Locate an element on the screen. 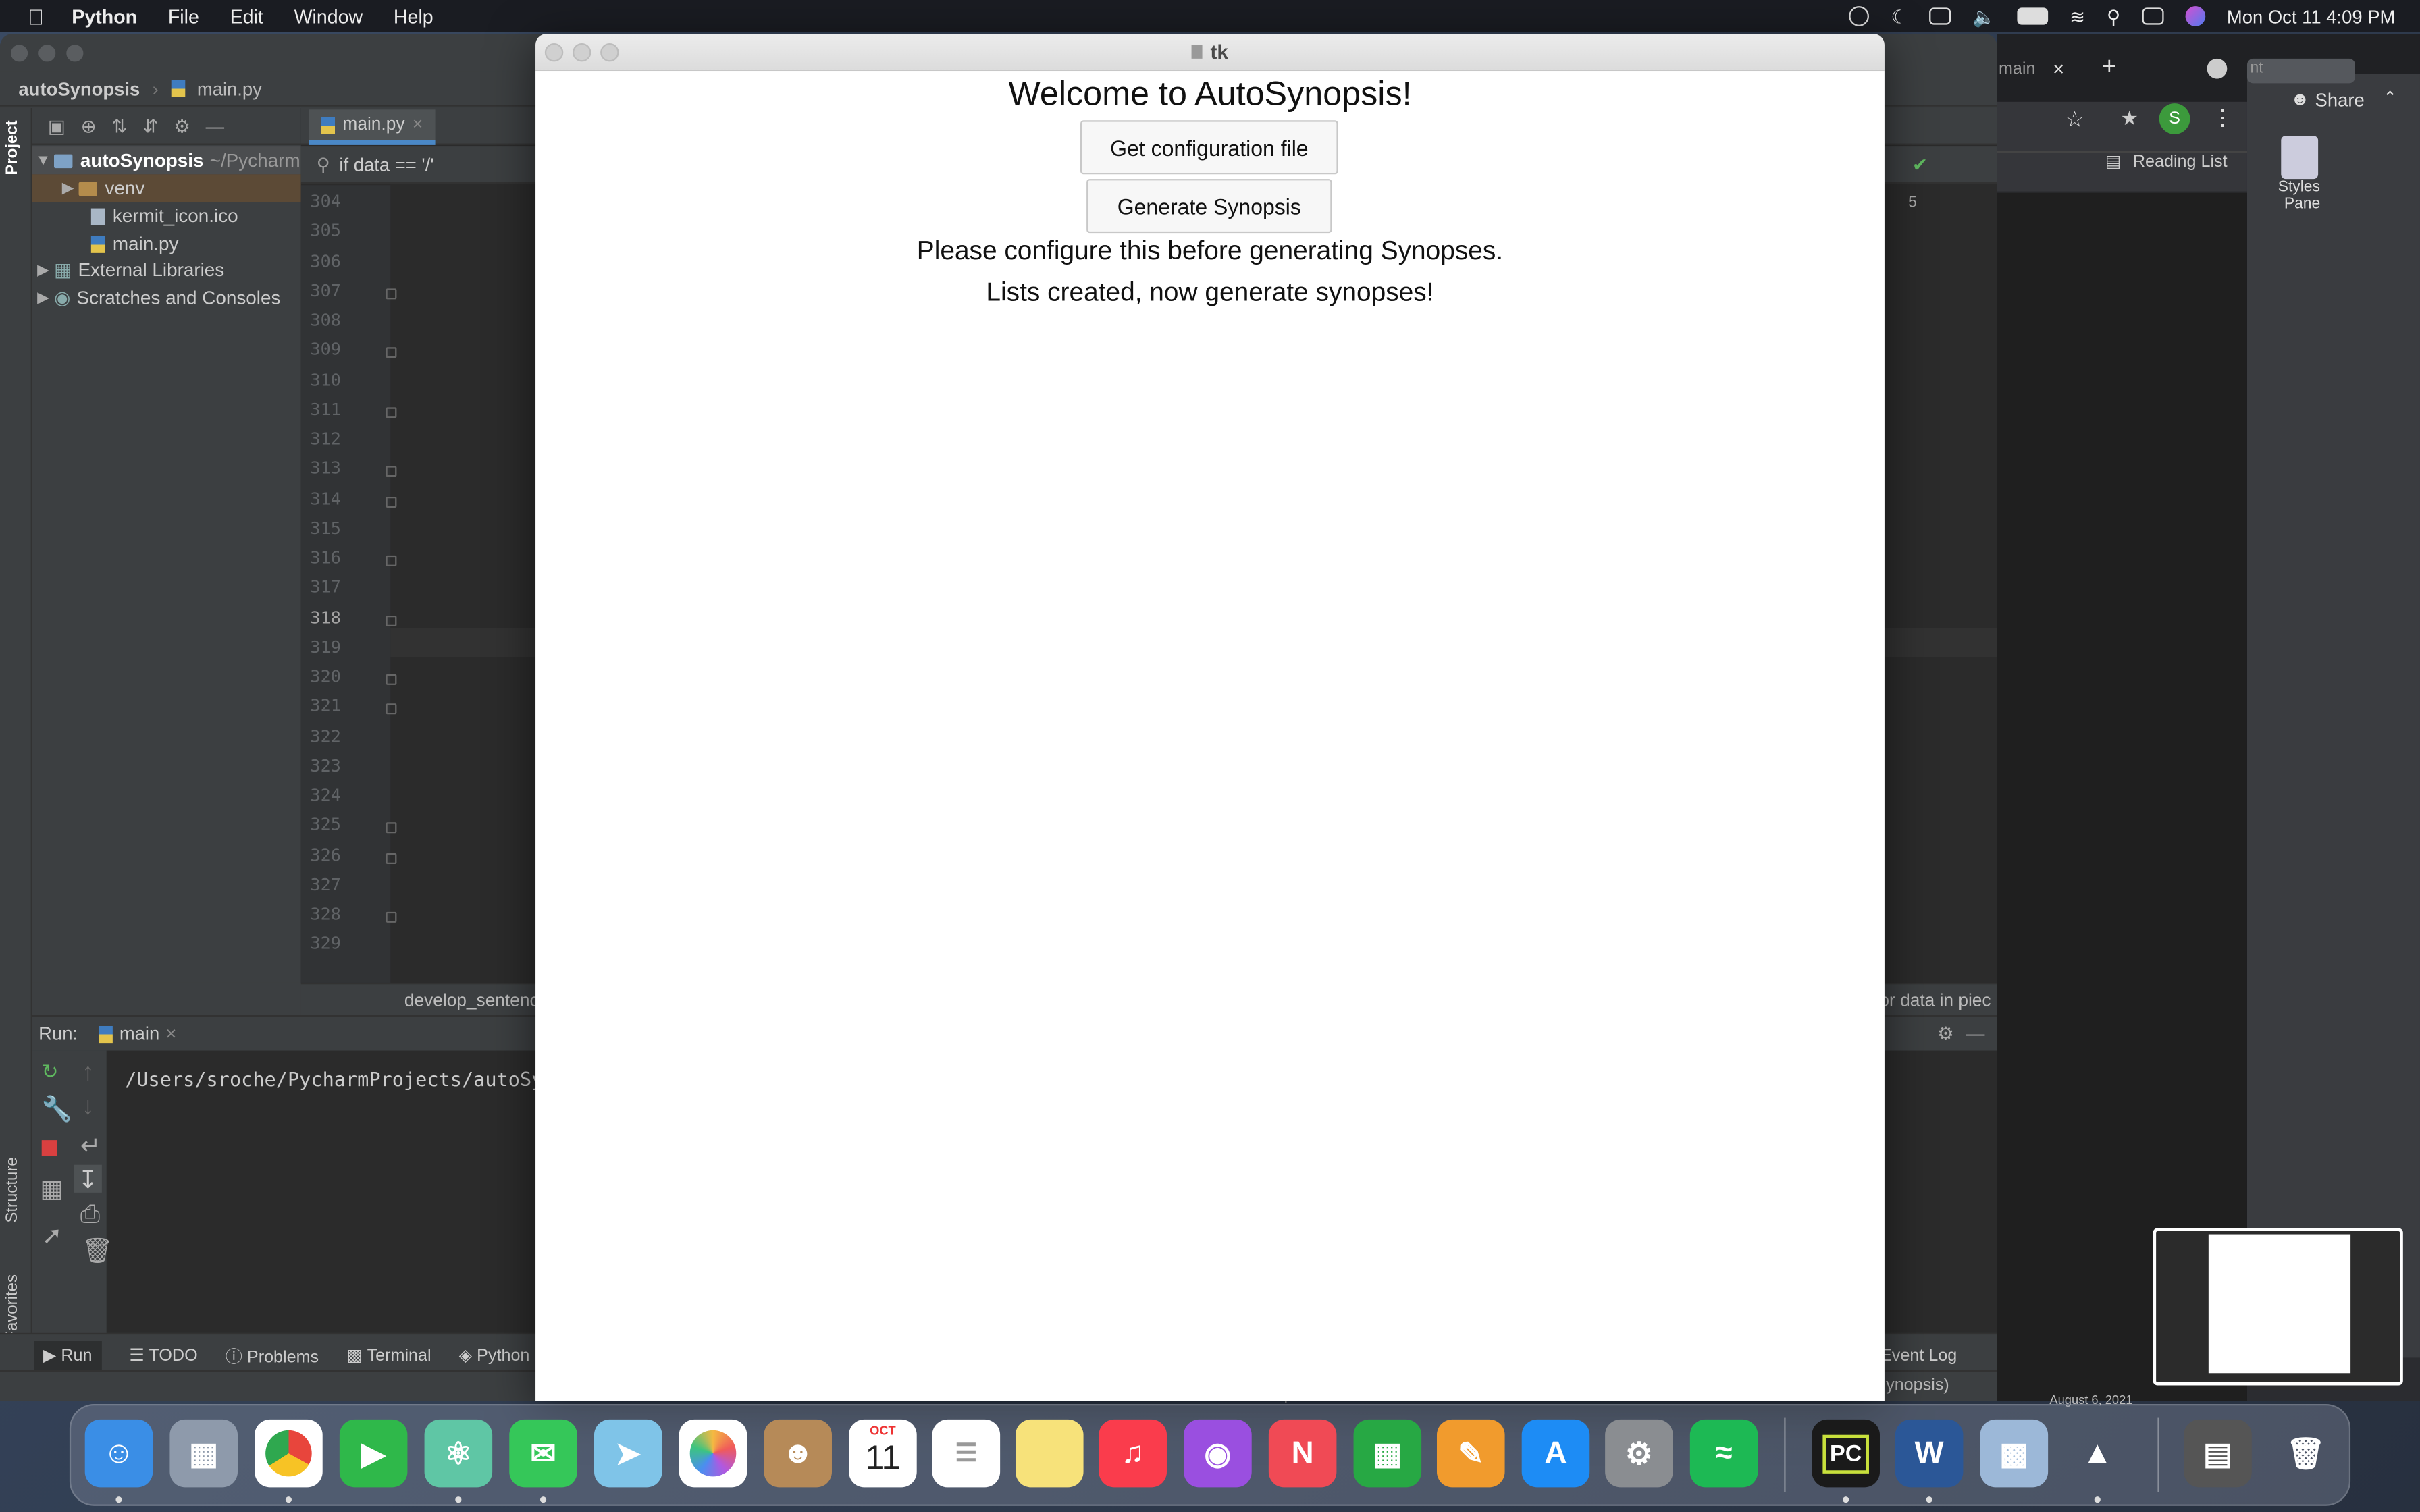 The width and height of the screenshot is (2420, 1512). line-number: 307 is located at coordinates (325, 290).